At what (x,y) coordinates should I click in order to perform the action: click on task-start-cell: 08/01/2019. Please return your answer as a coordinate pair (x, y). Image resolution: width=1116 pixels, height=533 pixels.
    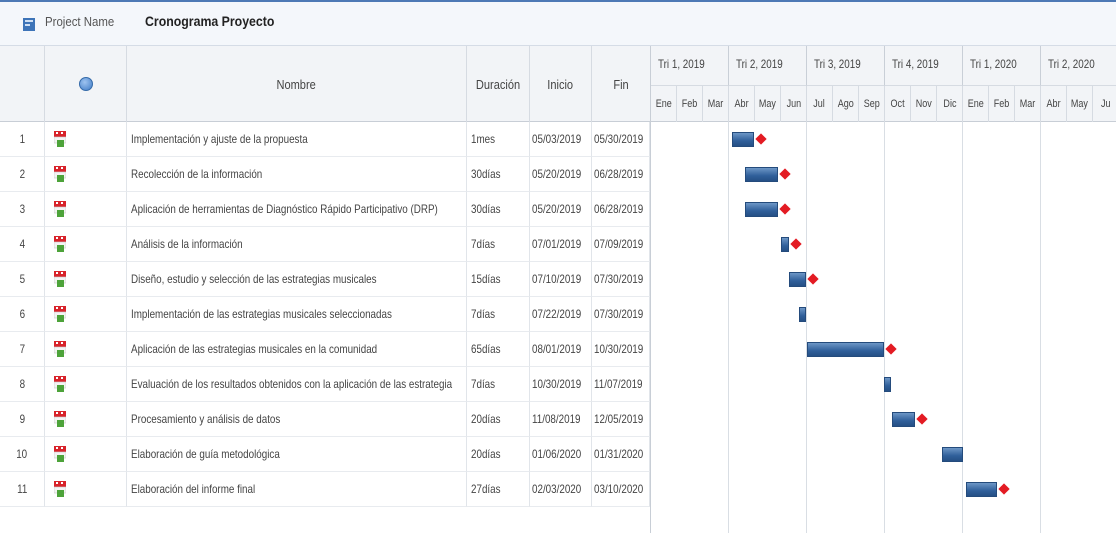
    Looking at the image, I should click on (561, 349).